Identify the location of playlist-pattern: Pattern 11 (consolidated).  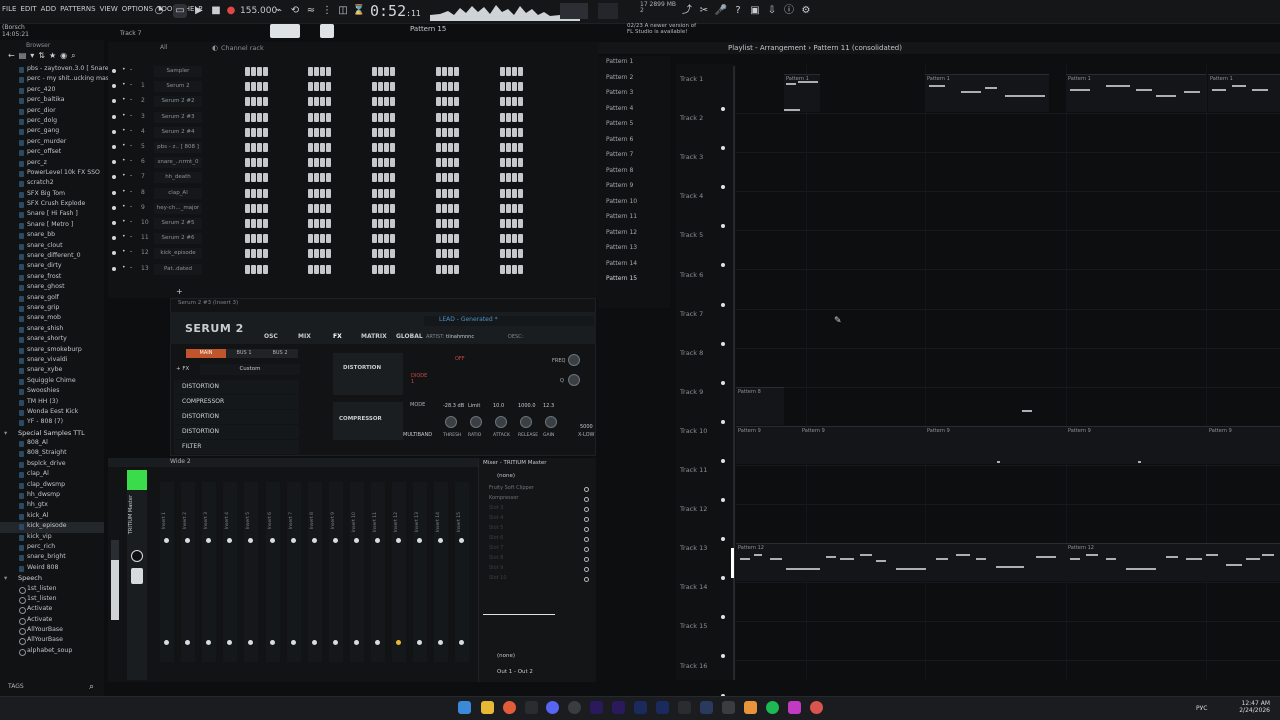
(857, 48).